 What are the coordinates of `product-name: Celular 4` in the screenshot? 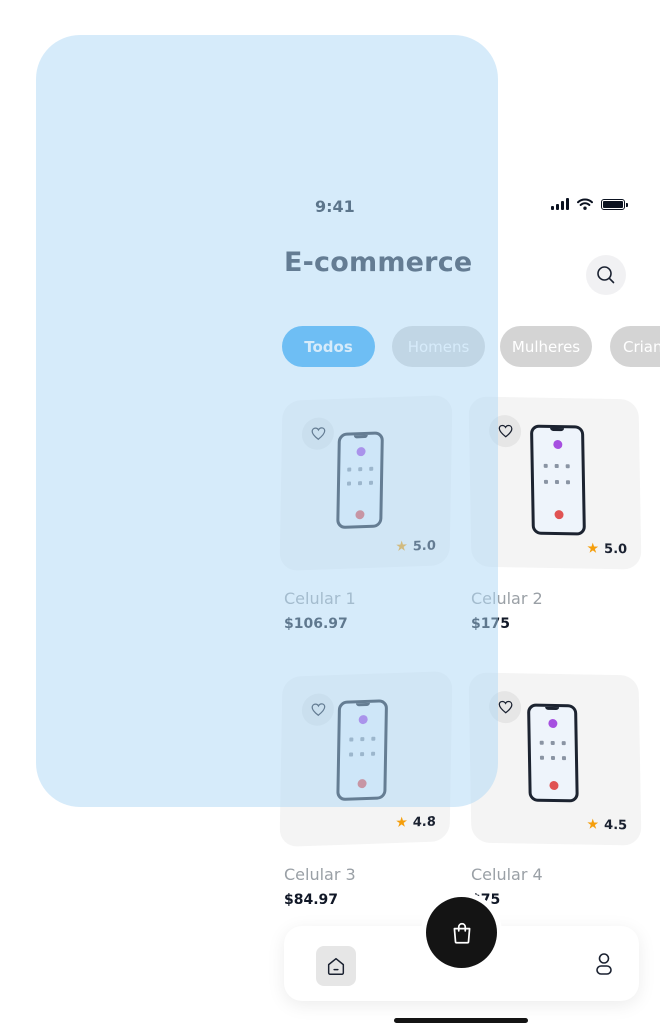 It's located at (507, 874).